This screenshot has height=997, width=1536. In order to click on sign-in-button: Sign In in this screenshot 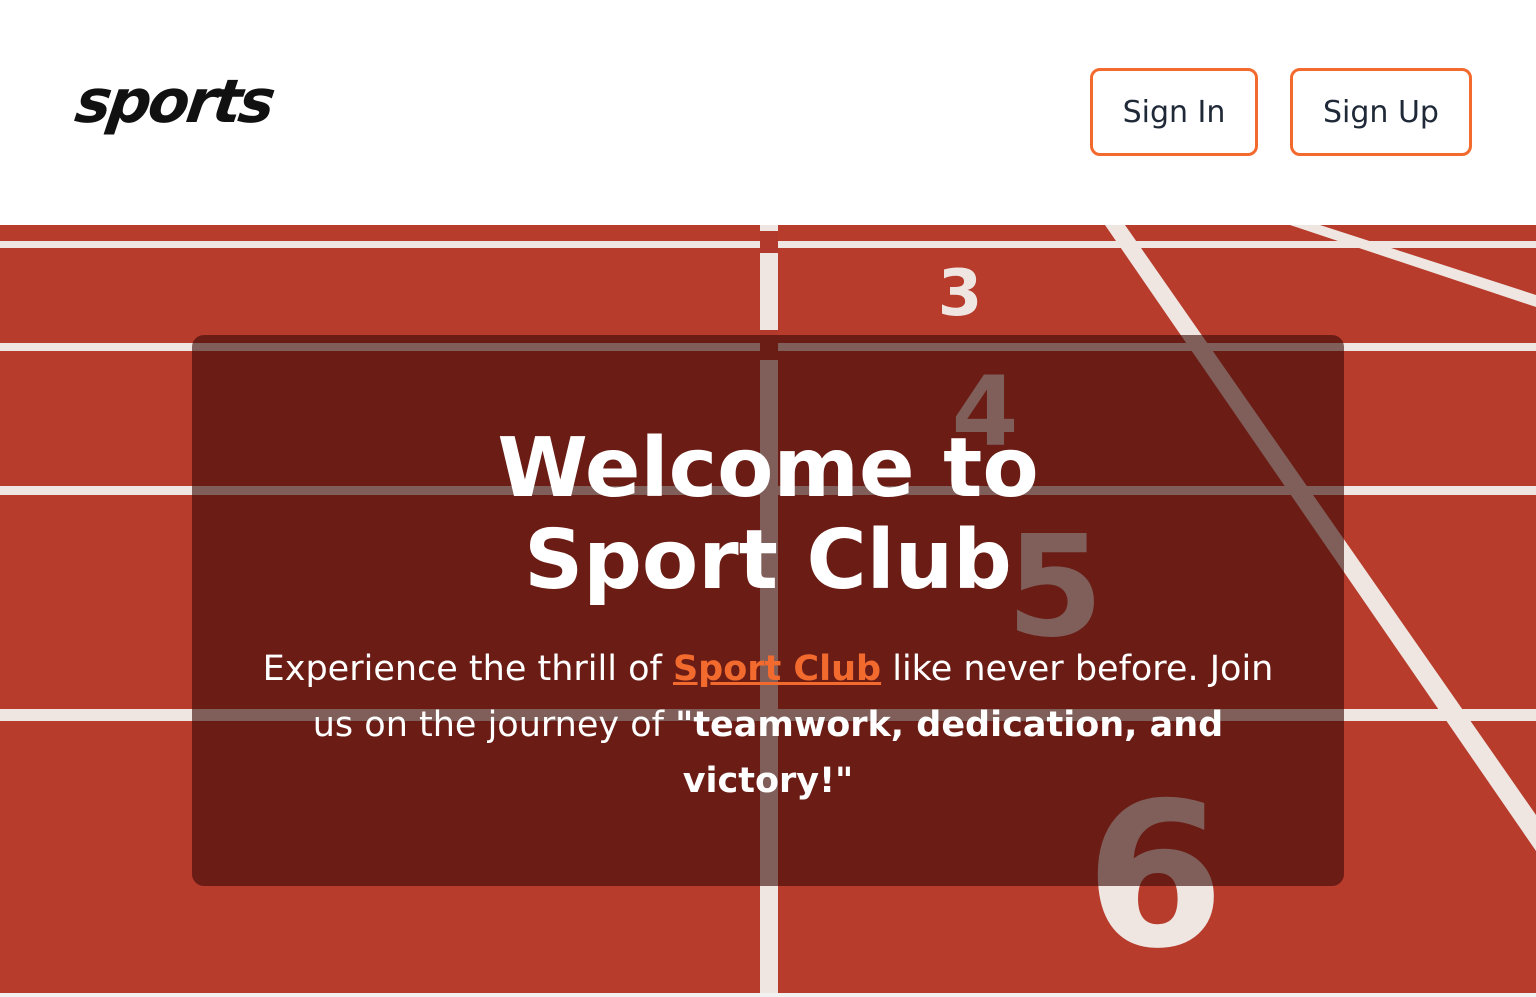, I will do `click(1174, 112)`.